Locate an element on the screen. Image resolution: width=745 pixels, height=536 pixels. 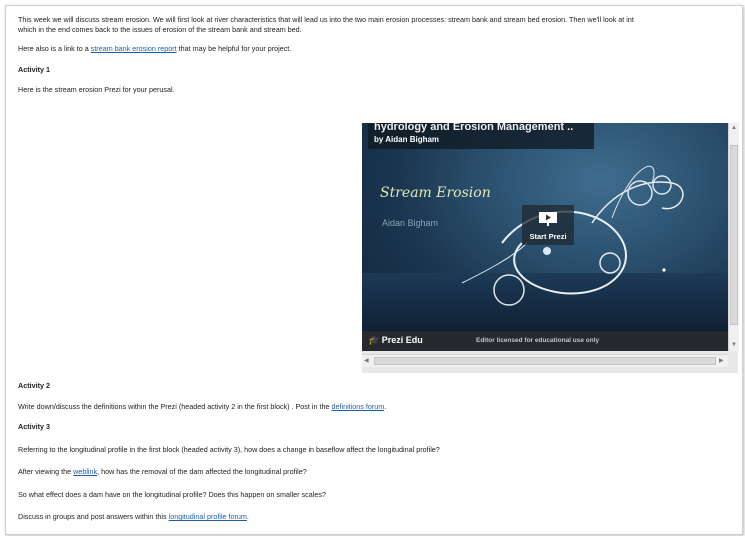
prezi-vertical-scrollbar: ▲ ▼ is located at coordinates (733, 237).